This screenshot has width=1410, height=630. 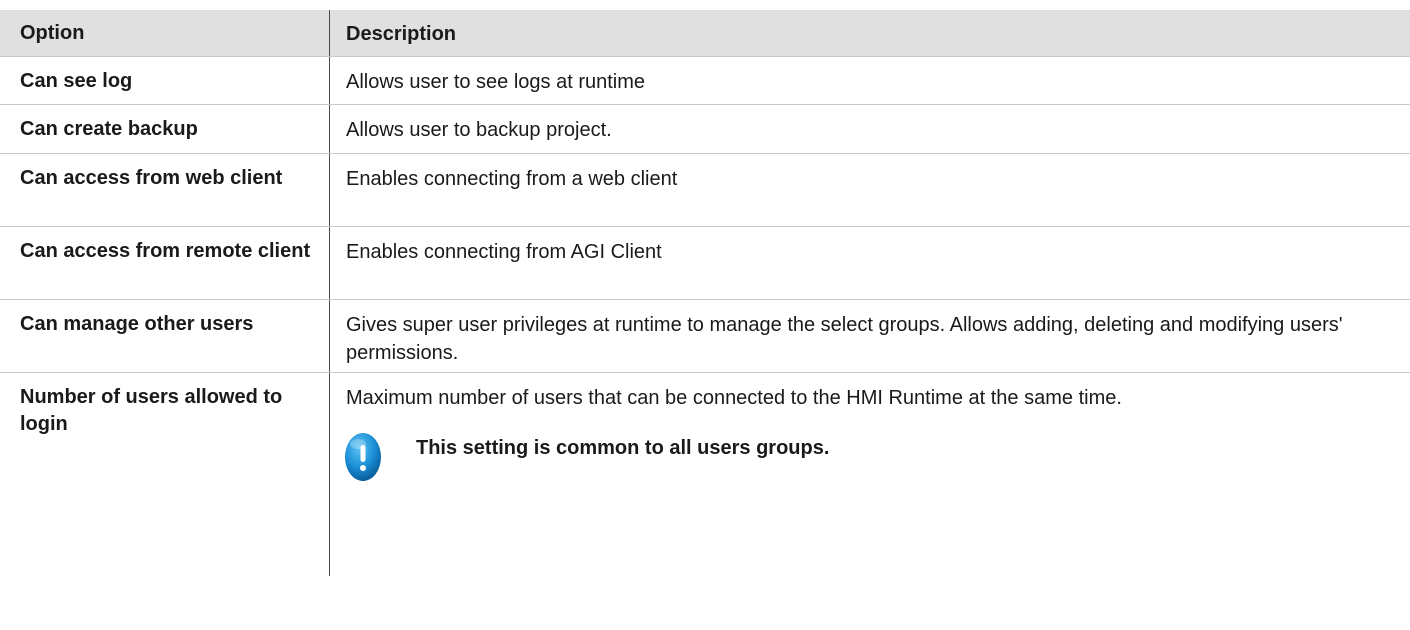 What do you see at coordinates (165, 190) in the screenshot?
I see `option-cell: Can access from web client` at bounding box center [165, 190].